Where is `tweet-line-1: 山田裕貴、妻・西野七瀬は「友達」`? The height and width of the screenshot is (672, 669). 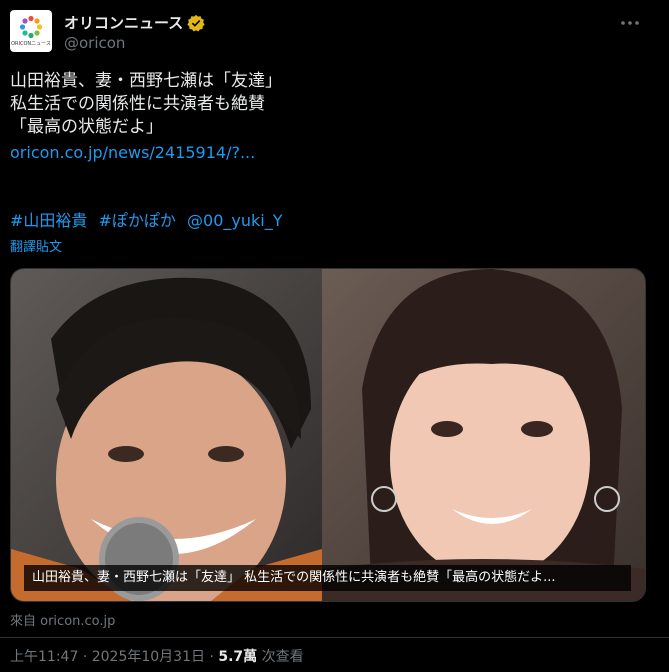 tweet-line-1: 山田裕貴、妻・西野七瀬は「友達」 is located at coordinates (146, 81).